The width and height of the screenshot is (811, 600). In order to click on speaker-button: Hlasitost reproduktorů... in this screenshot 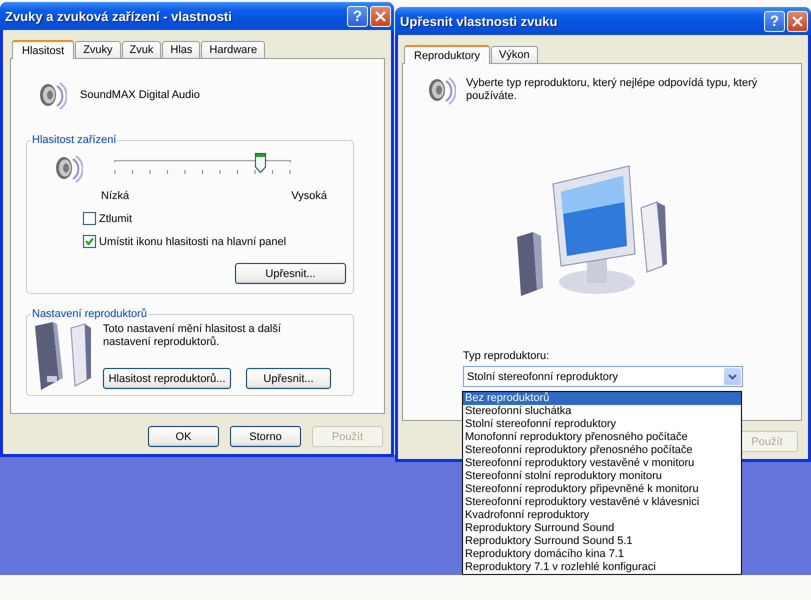, I will do `click(167, 378)`.